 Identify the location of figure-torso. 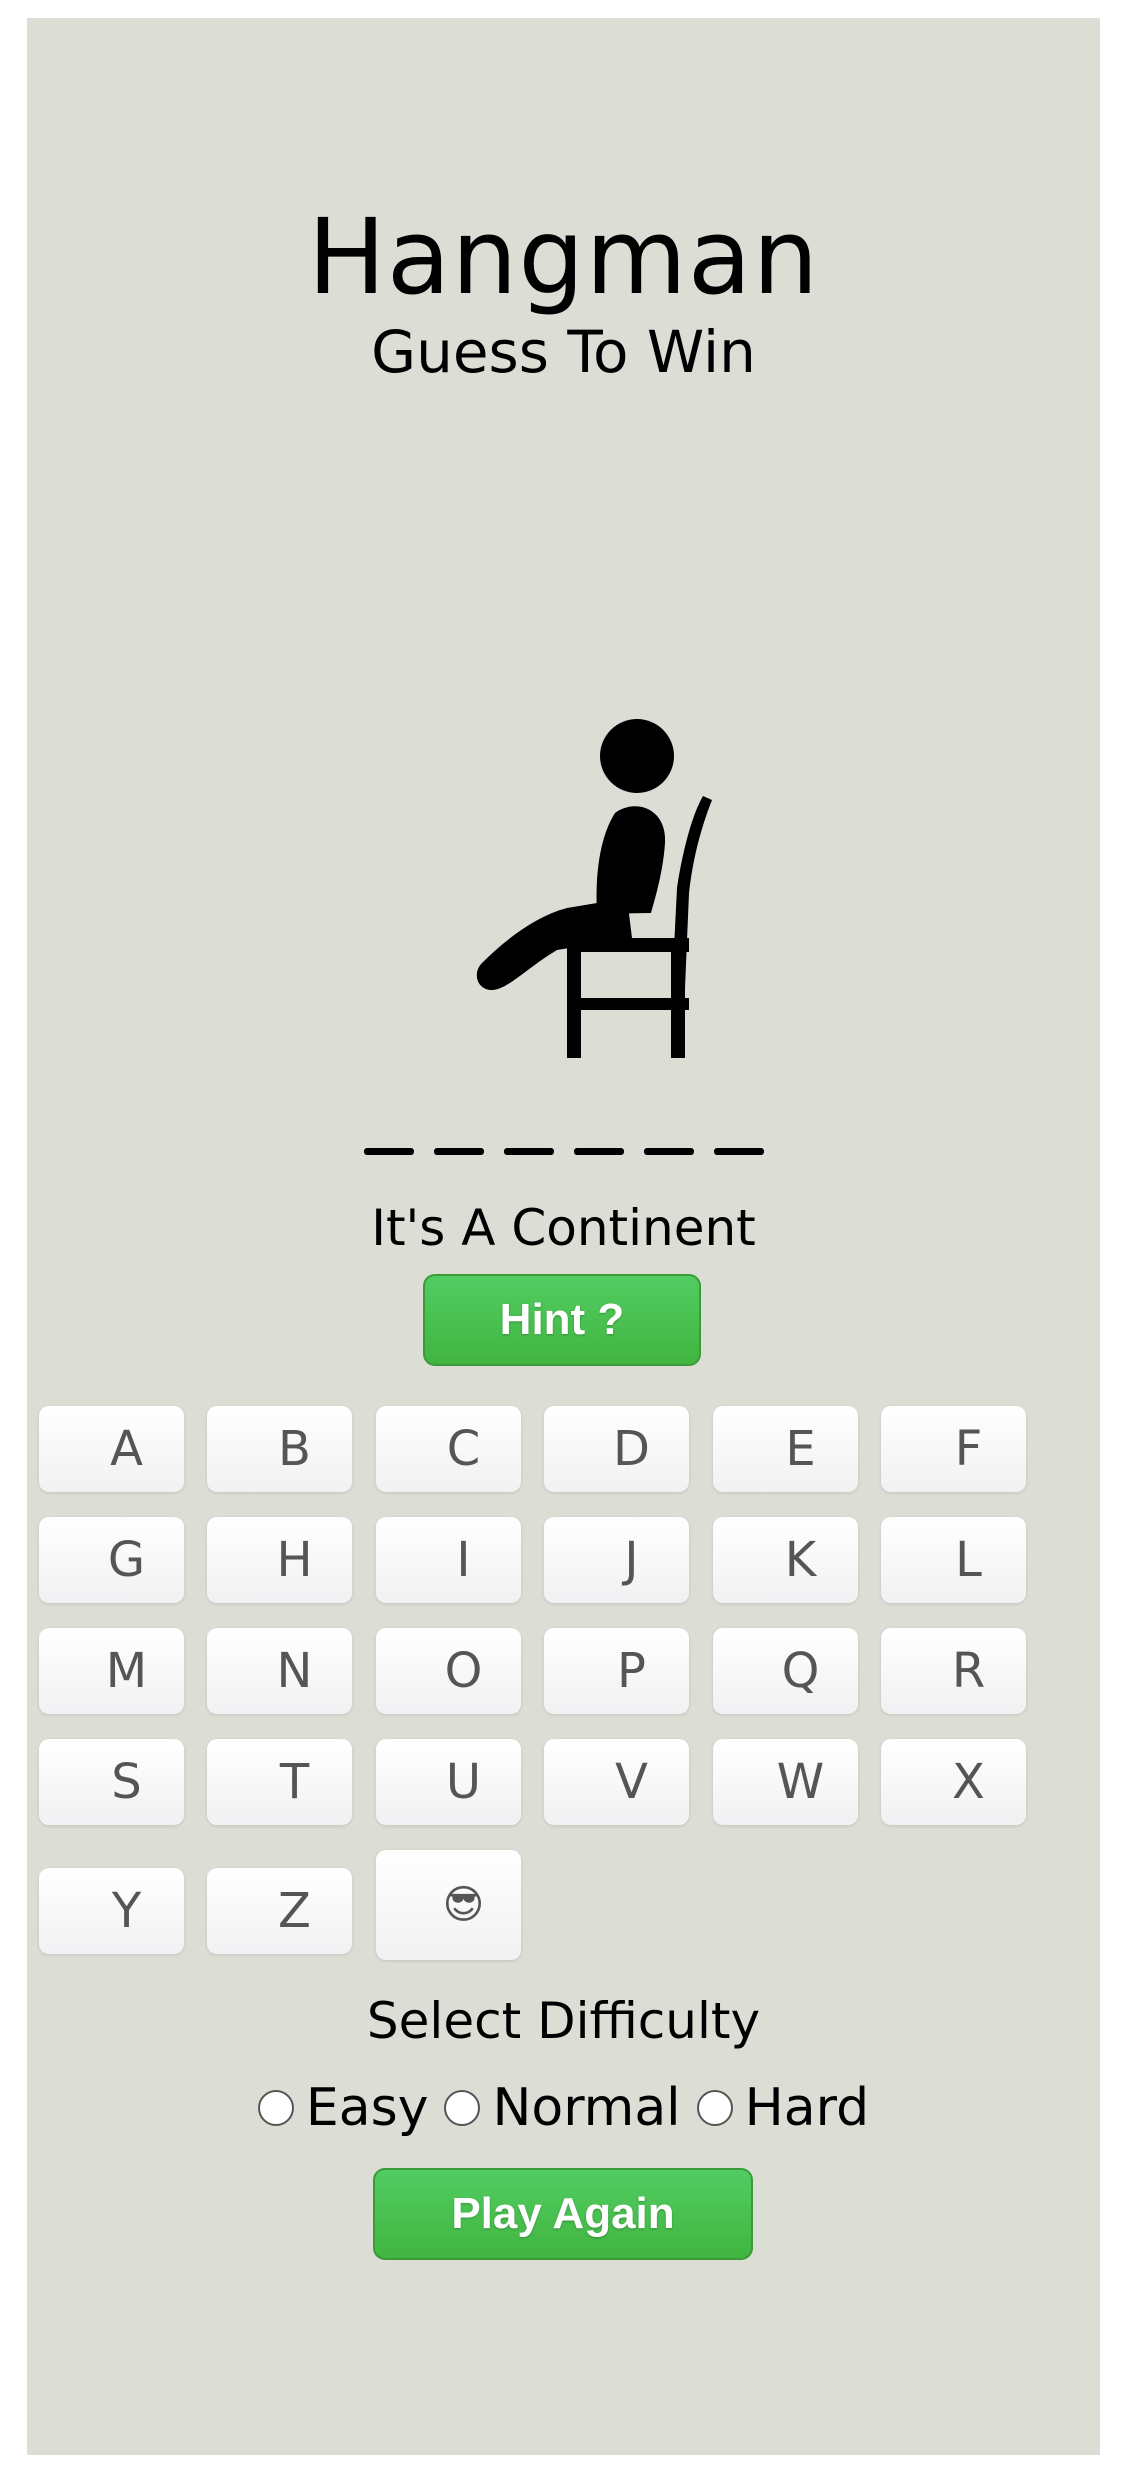
(631, 860).